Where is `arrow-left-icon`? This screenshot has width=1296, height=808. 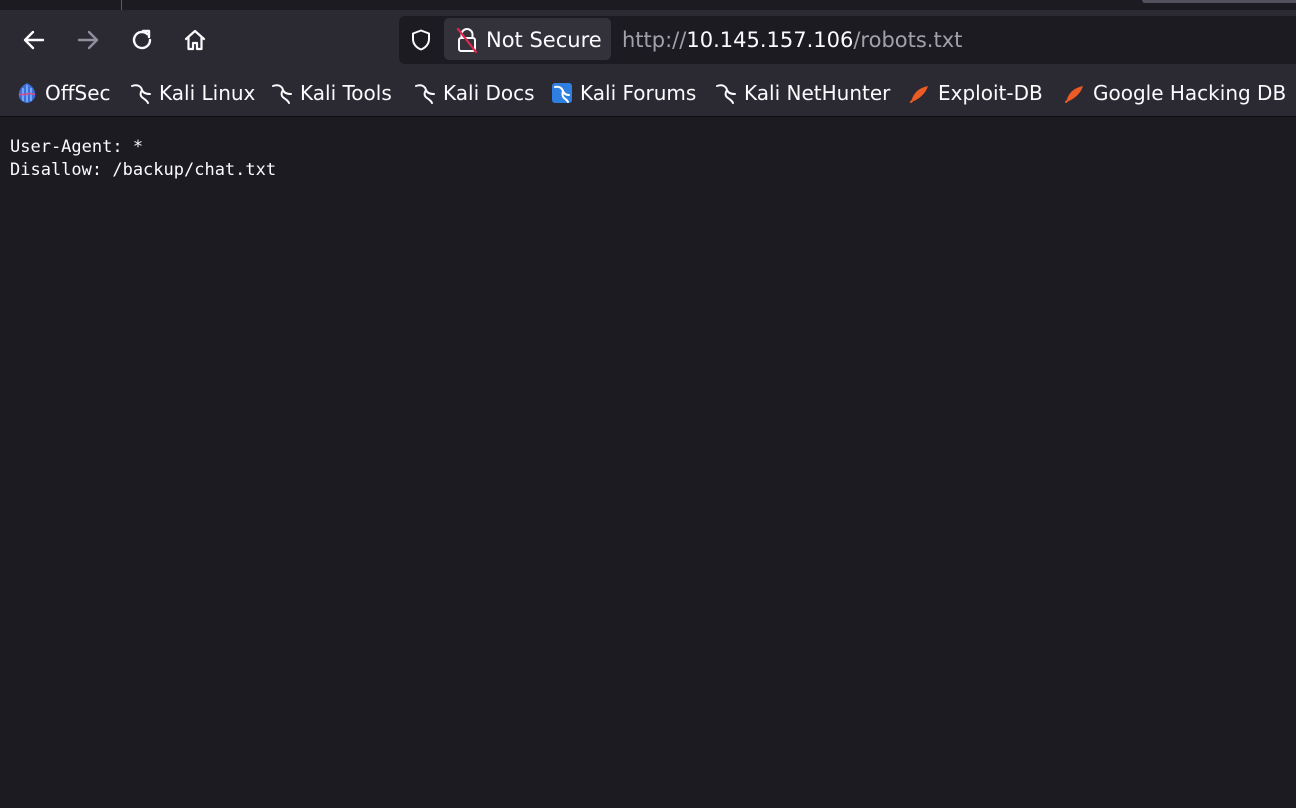
arrow-left-icon is located at coordinates (34, 40).